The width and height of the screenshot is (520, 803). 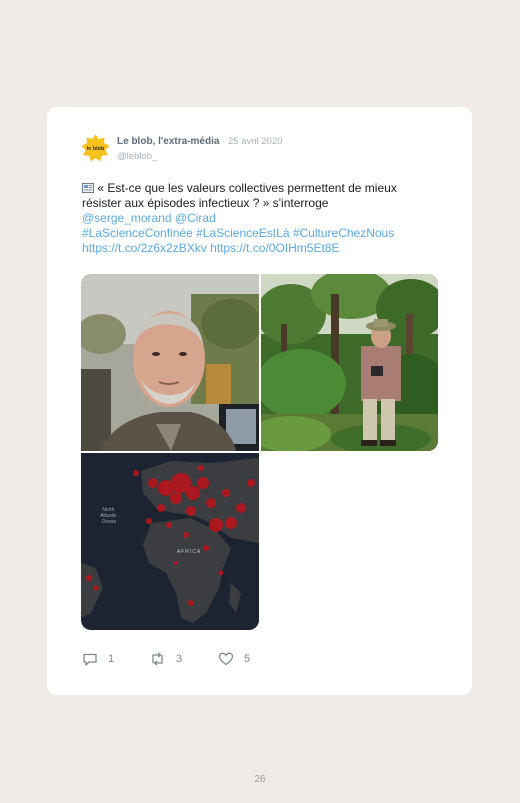 I want to click on author-handle: @leblob_, so click(x=137, y=156).